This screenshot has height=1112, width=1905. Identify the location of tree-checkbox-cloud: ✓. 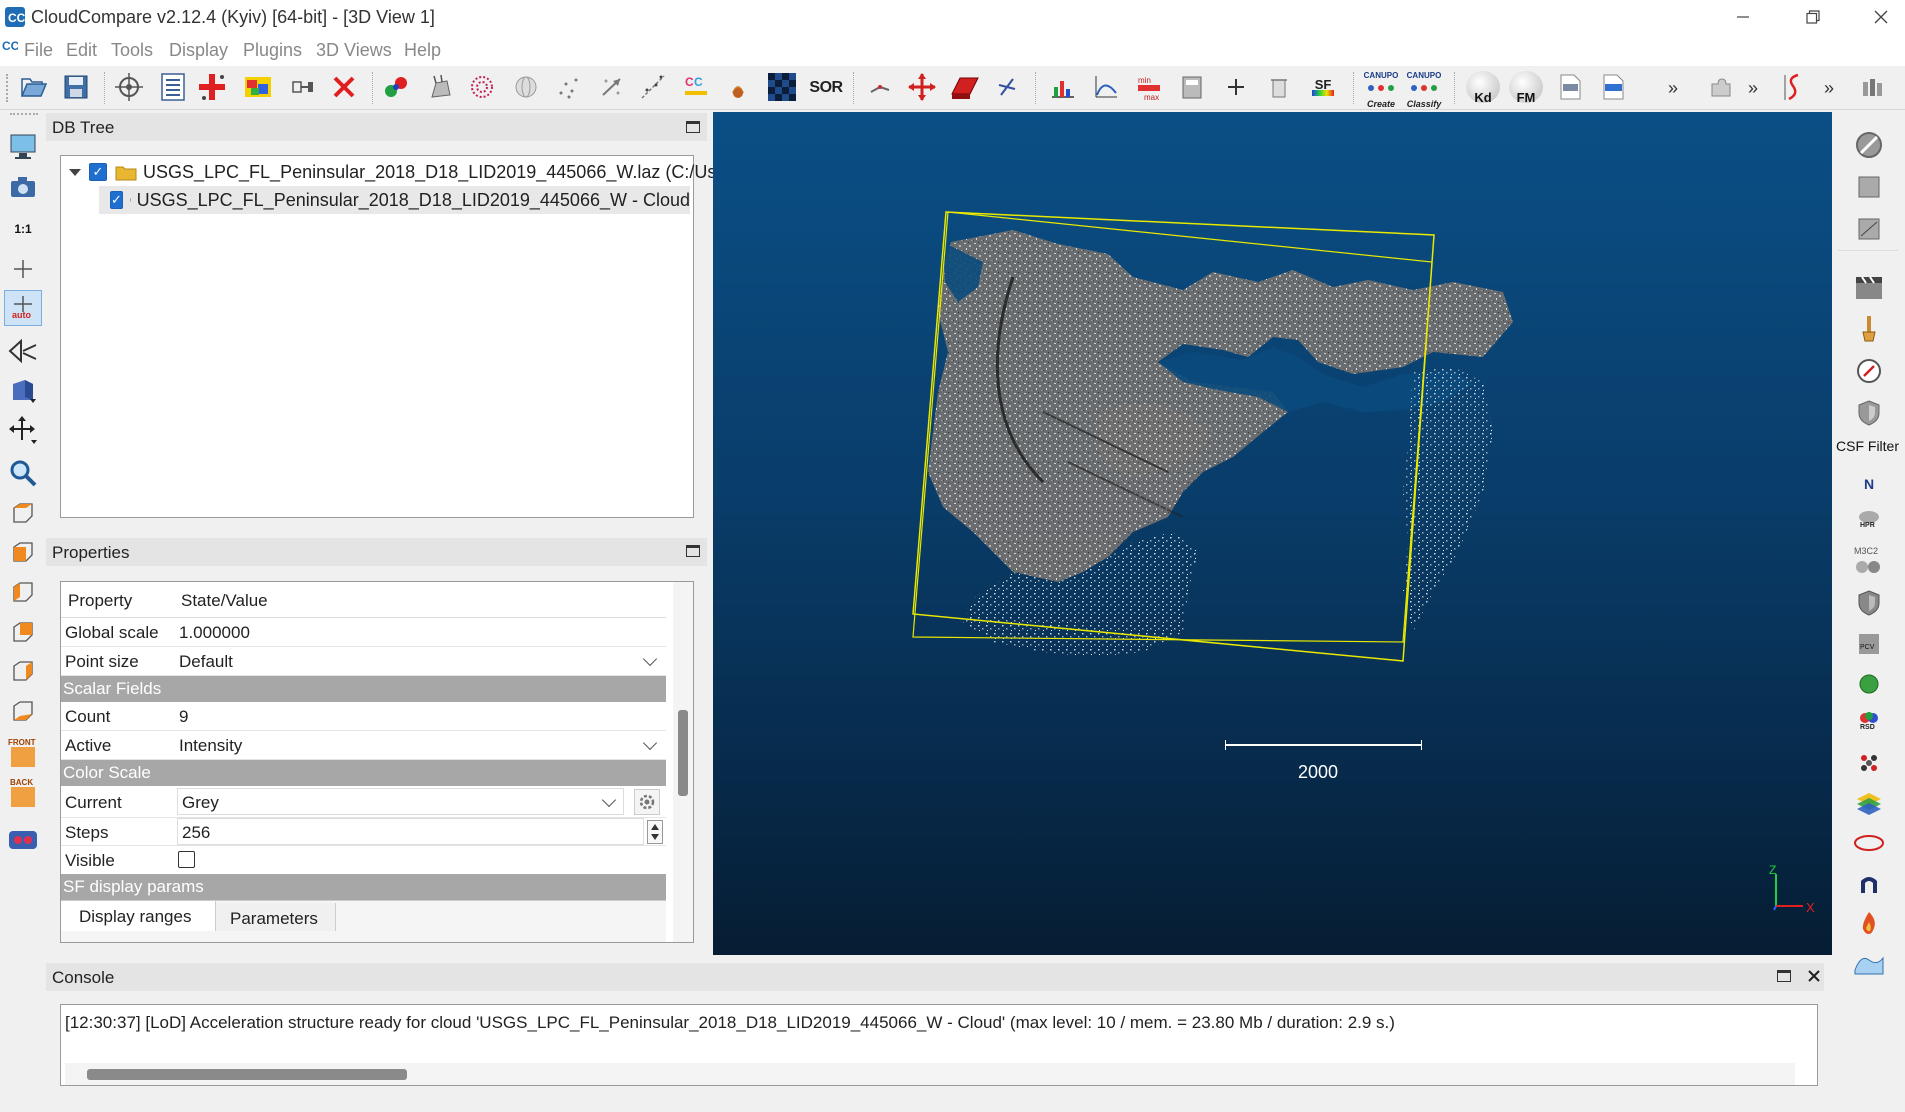
(116, 200).